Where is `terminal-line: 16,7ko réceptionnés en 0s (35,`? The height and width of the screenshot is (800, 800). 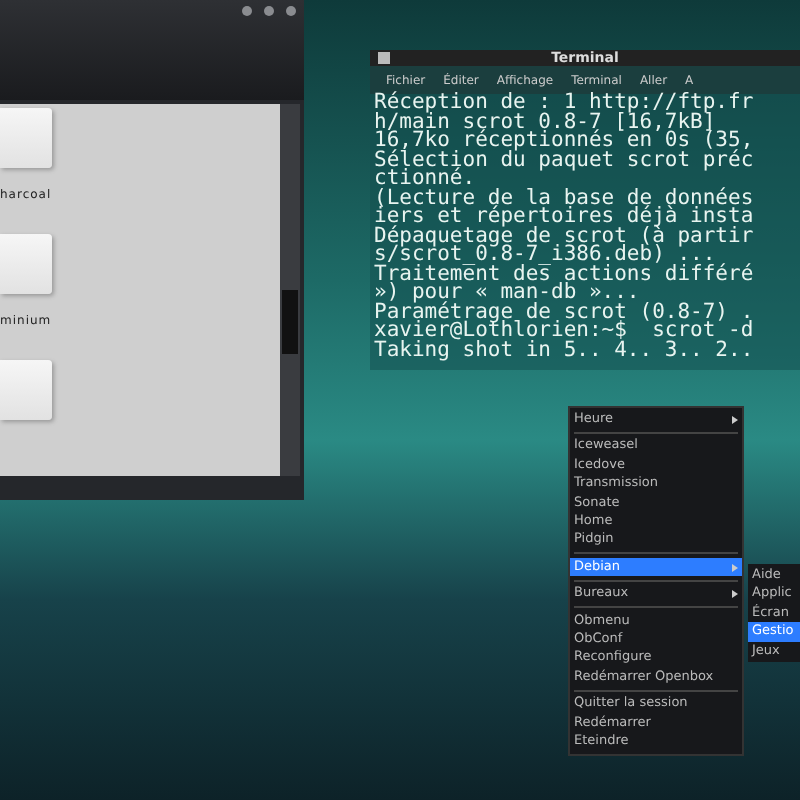 terminal-line: 16,7ko réceptionnés en 0s (35, is located at coordinates (565, 141).